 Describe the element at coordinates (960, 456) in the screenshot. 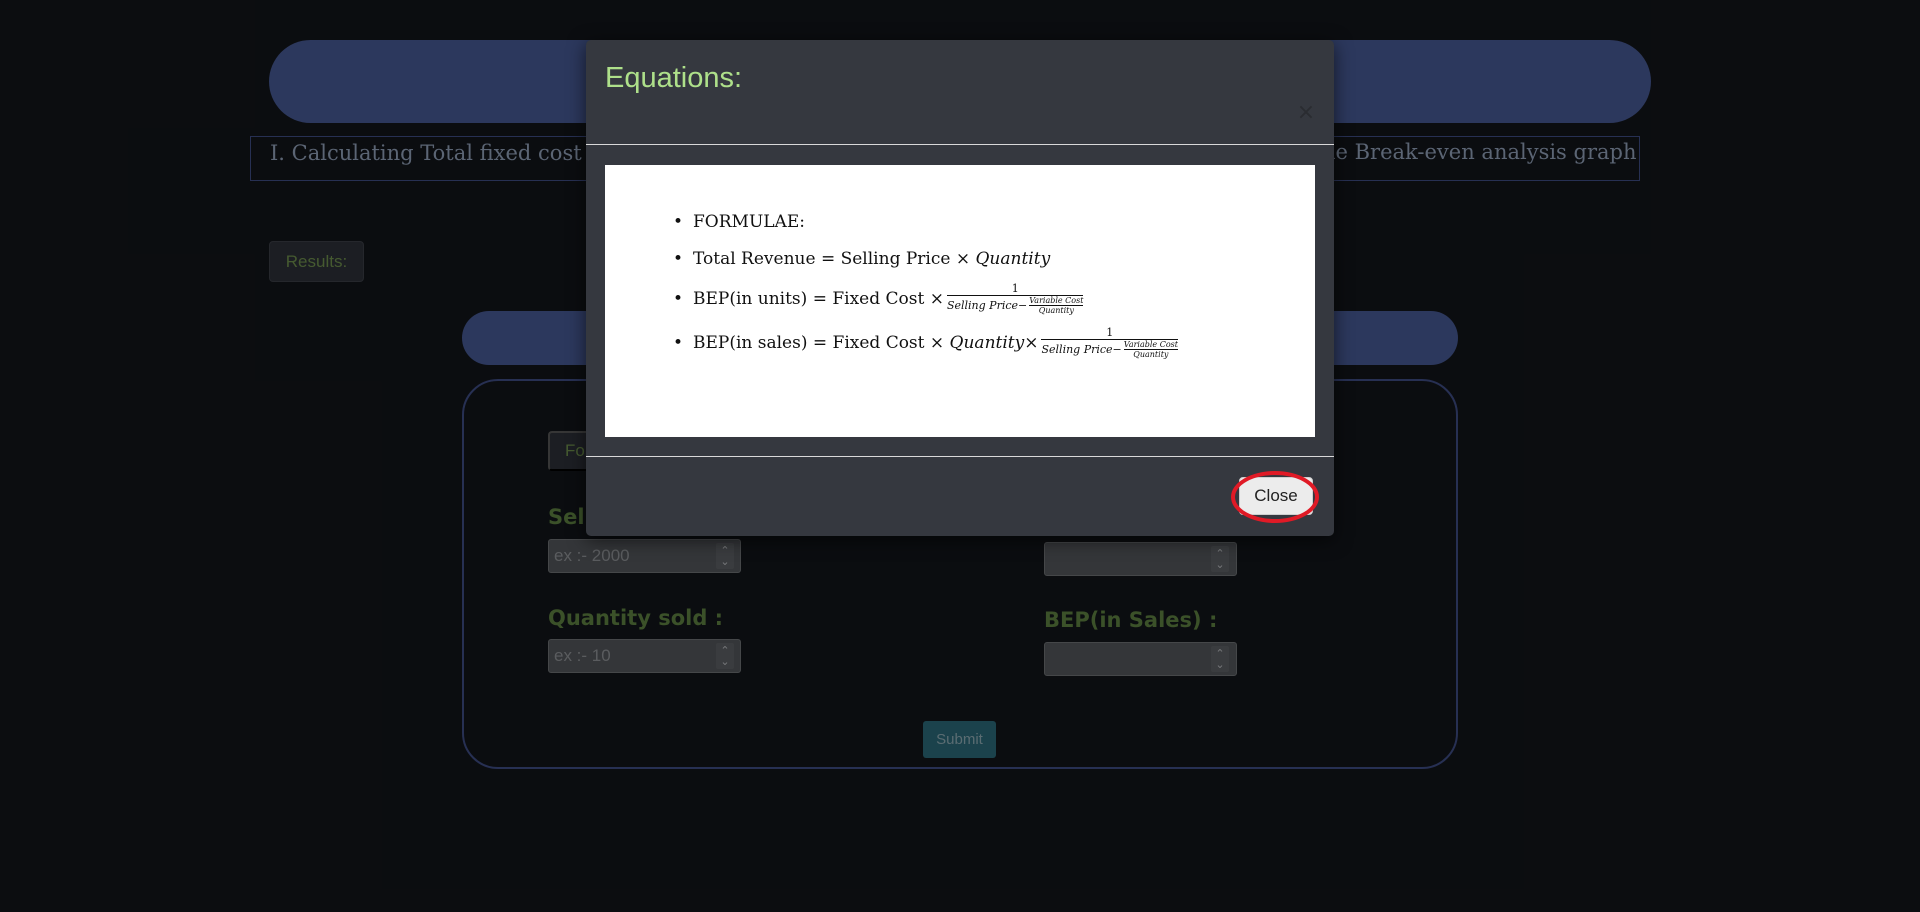

I see `modal-footer-divider` at that location.